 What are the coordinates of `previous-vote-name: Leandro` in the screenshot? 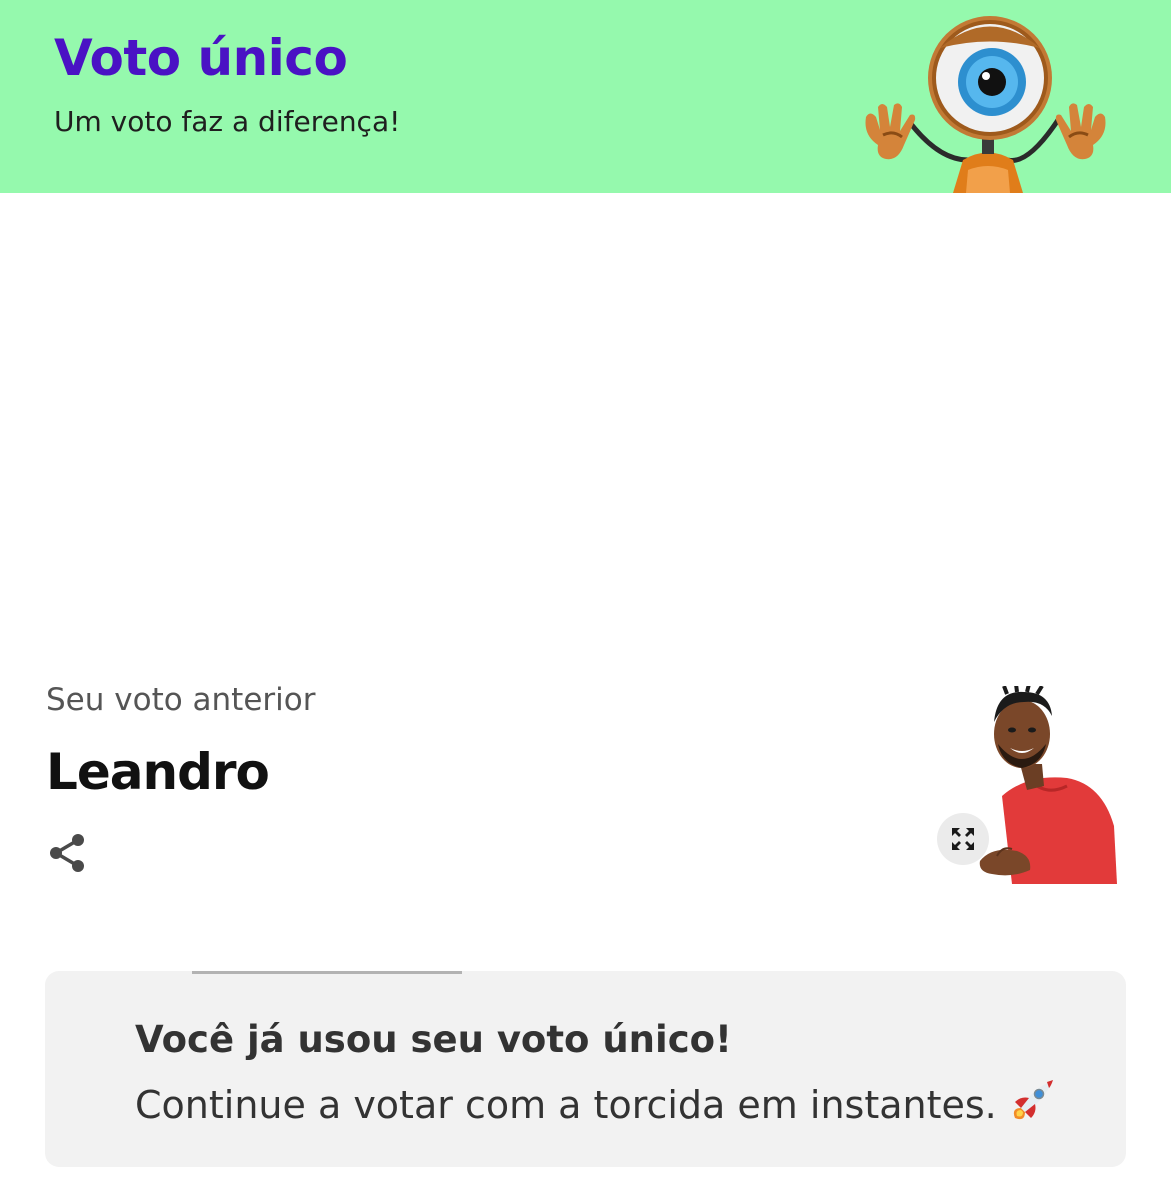 It's located at (158, 772).